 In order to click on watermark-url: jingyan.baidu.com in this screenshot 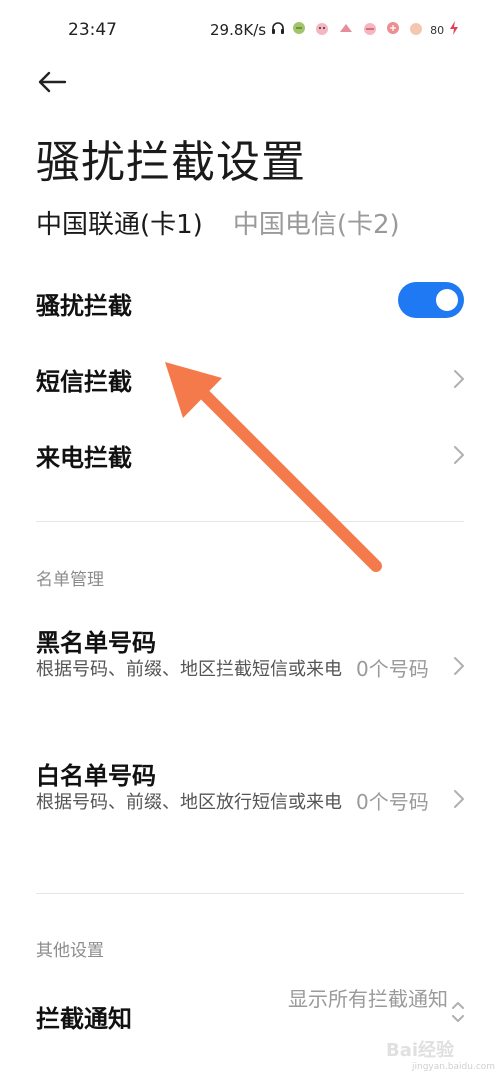, I will do `click(454, 1067)`.